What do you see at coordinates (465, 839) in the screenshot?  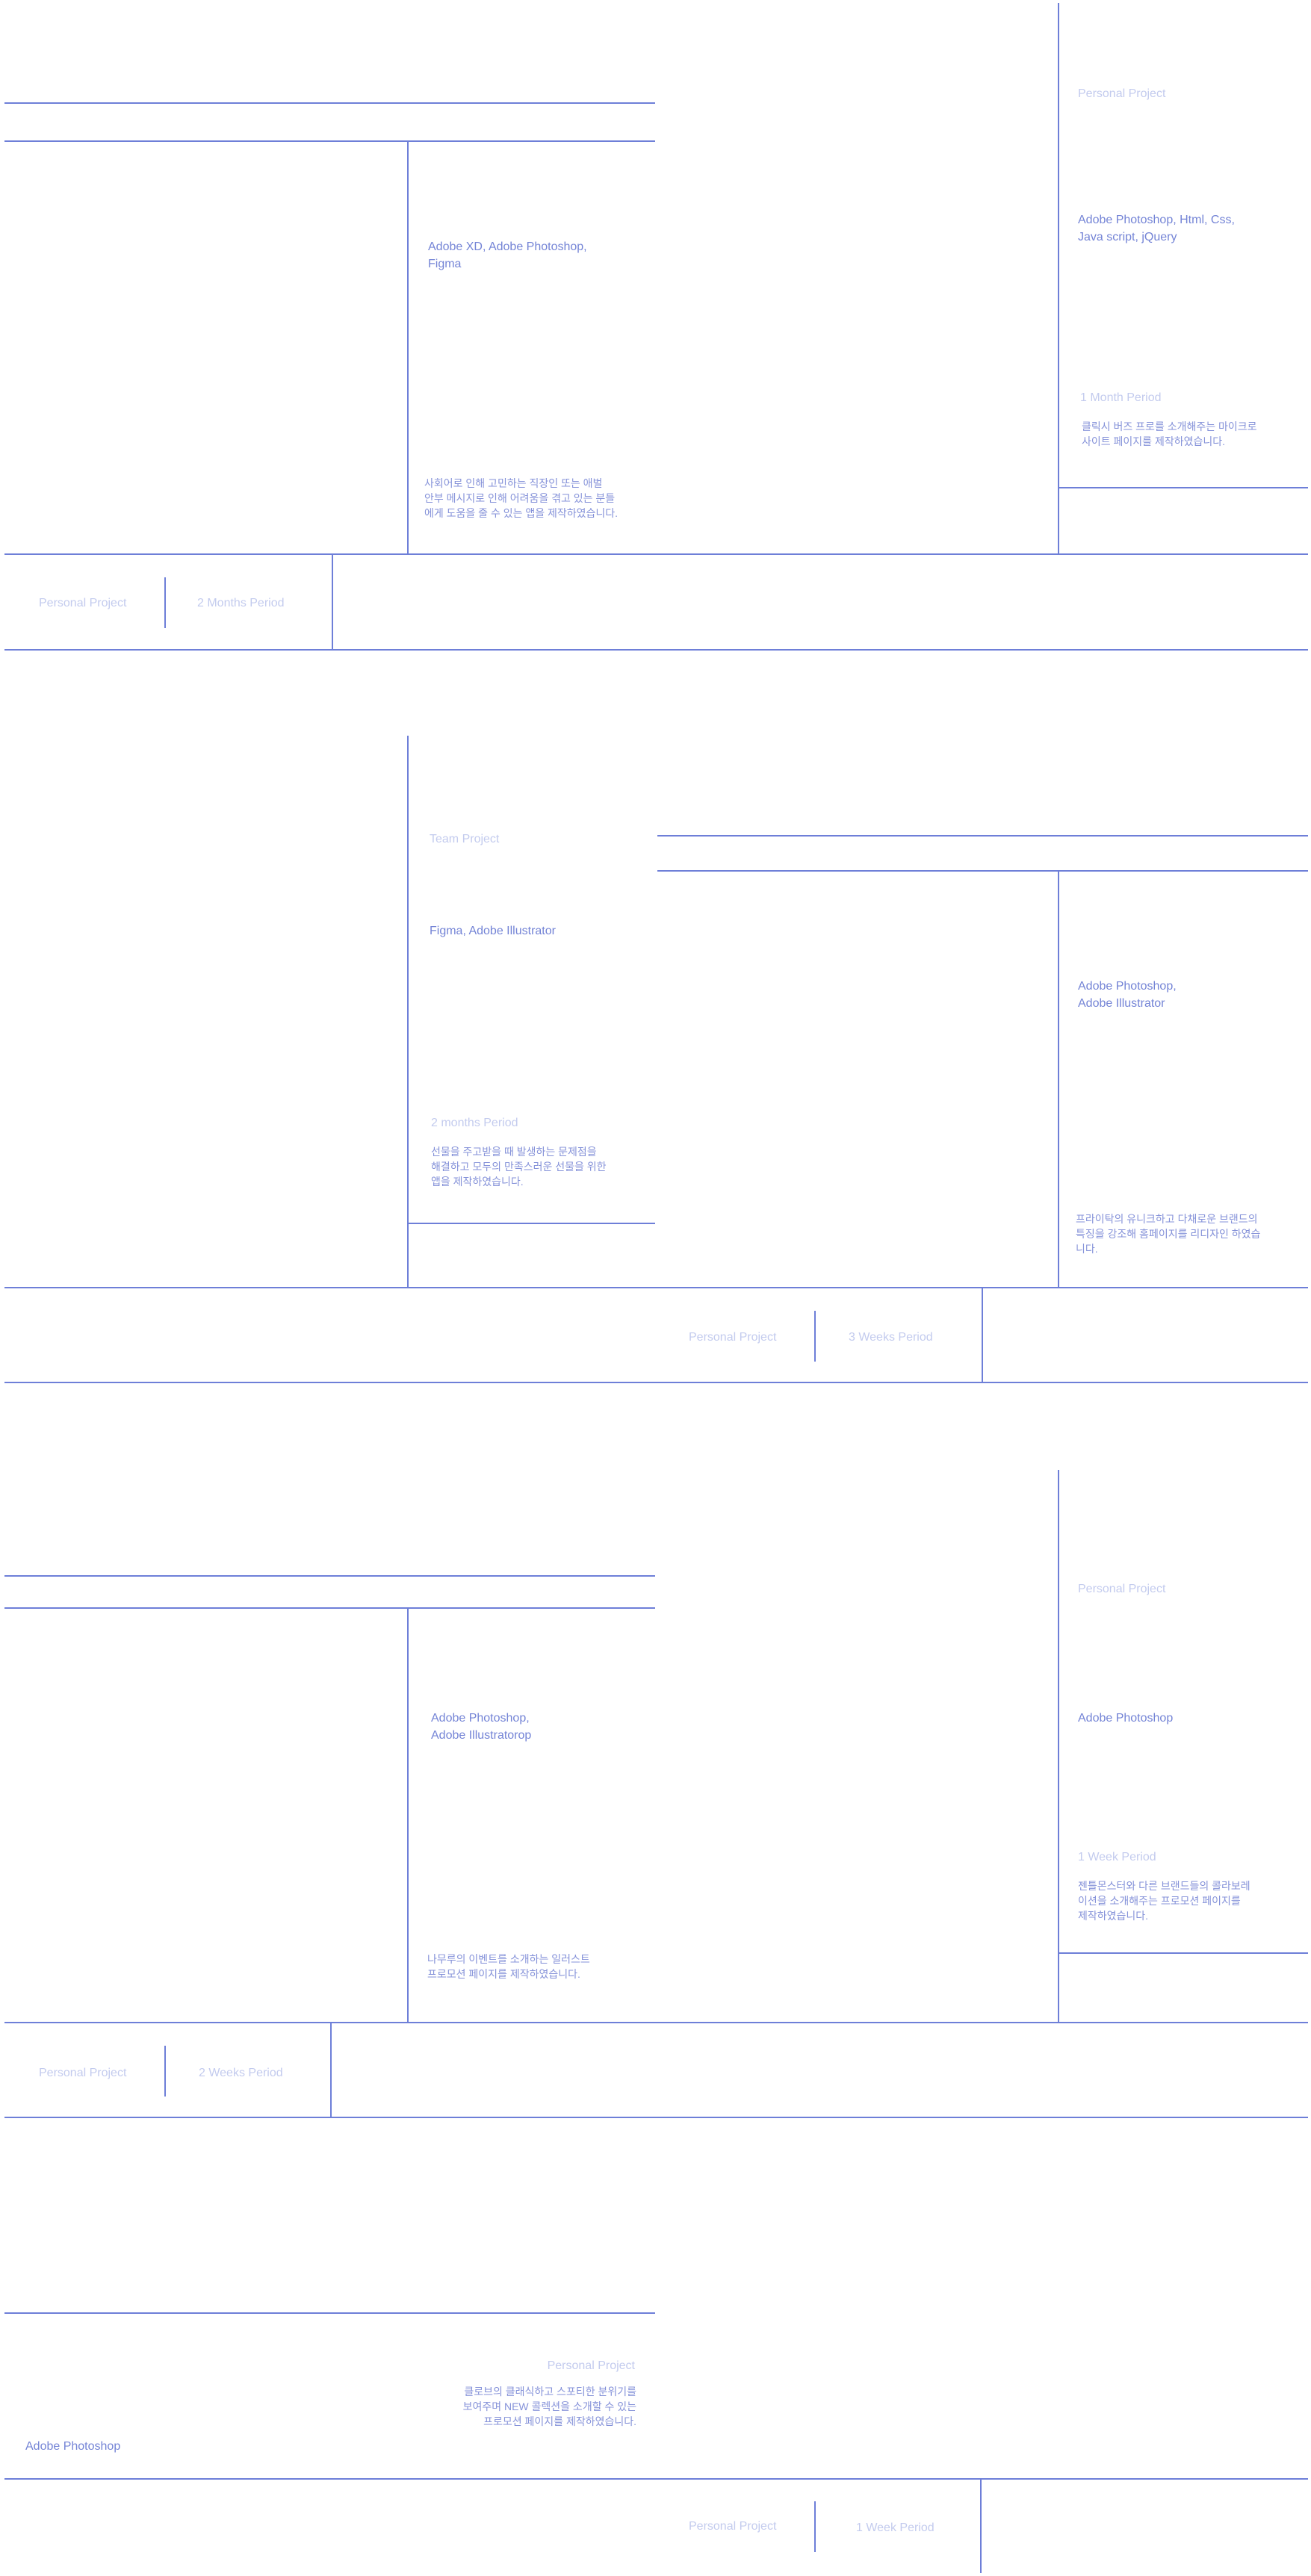 I see `project-type: Team Project` at bounding box center [465, 839].